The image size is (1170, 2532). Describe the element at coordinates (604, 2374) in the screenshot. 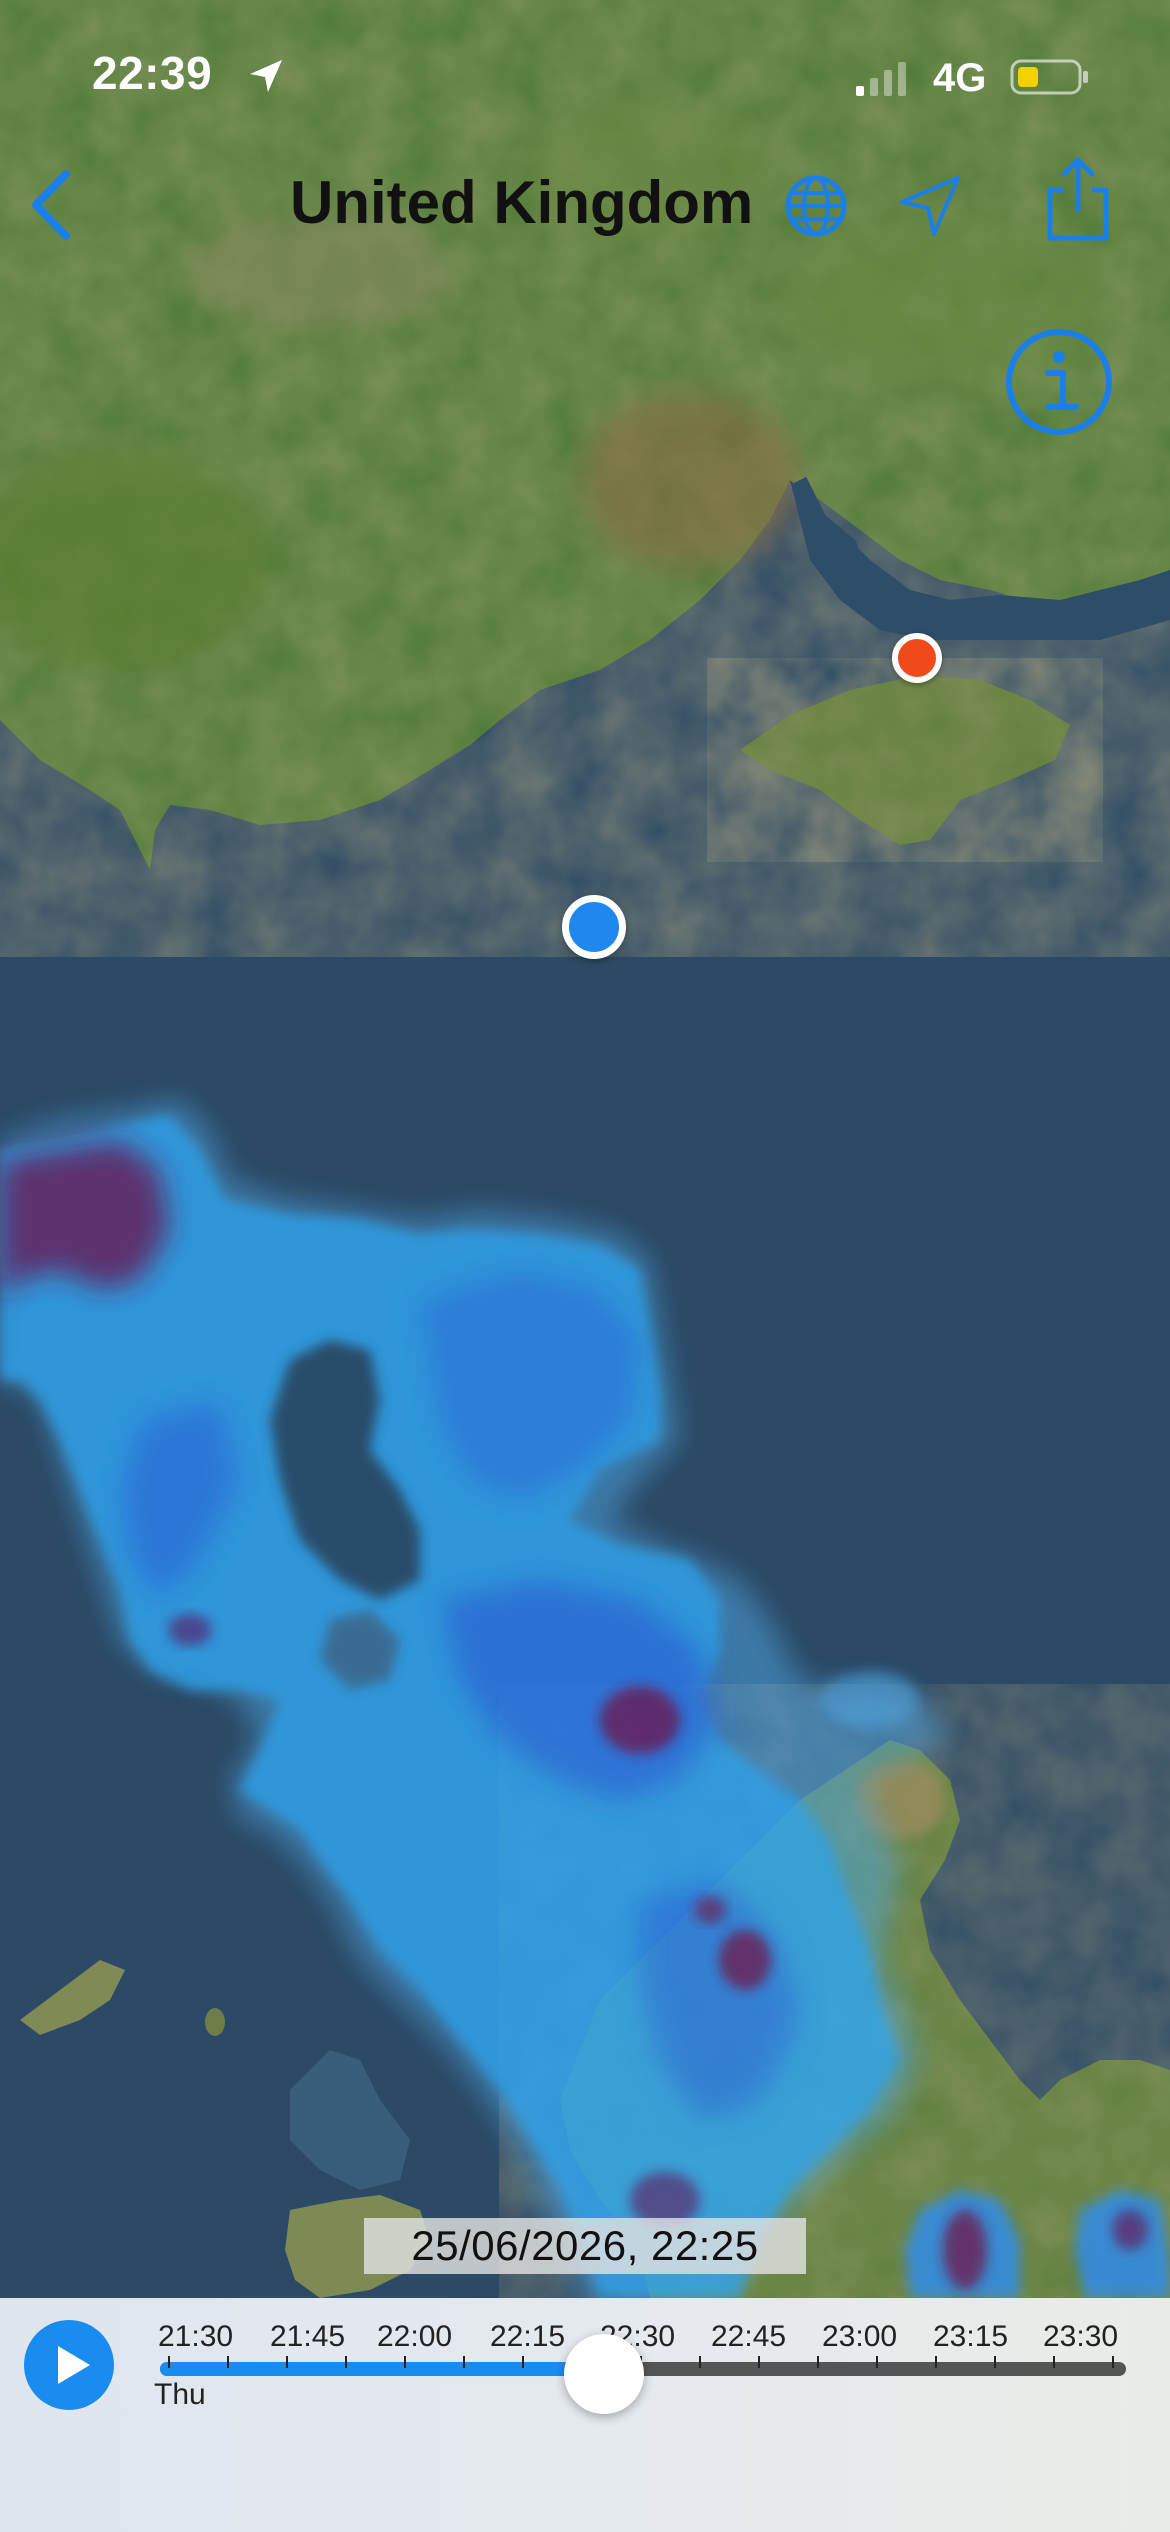

I see `timeline-slider-thumb` at that location.